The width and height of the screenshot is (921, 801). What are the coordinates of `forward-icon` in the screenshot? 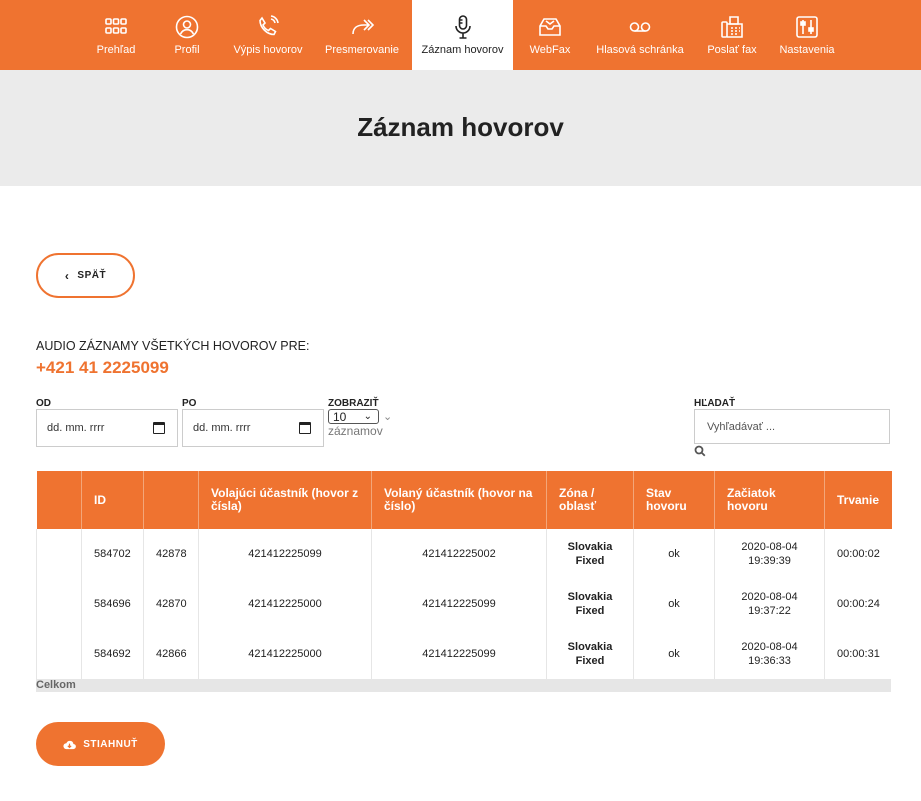 It's located at (363, 27).